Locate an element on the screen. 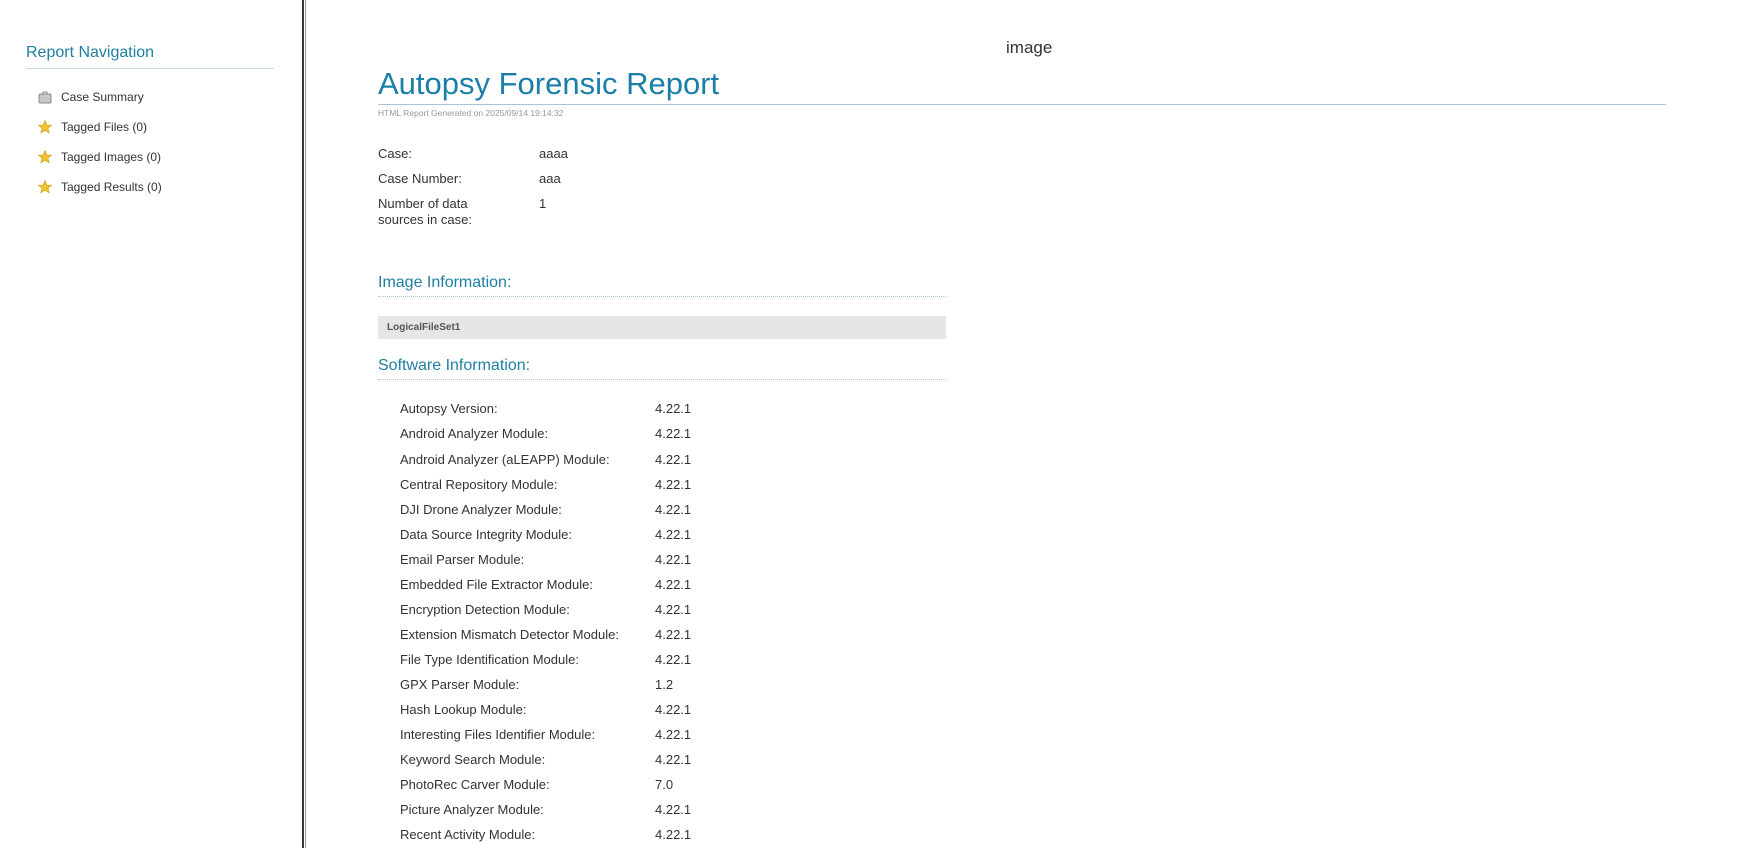  case-number-value: aaa is located at coordinates (550, 178).